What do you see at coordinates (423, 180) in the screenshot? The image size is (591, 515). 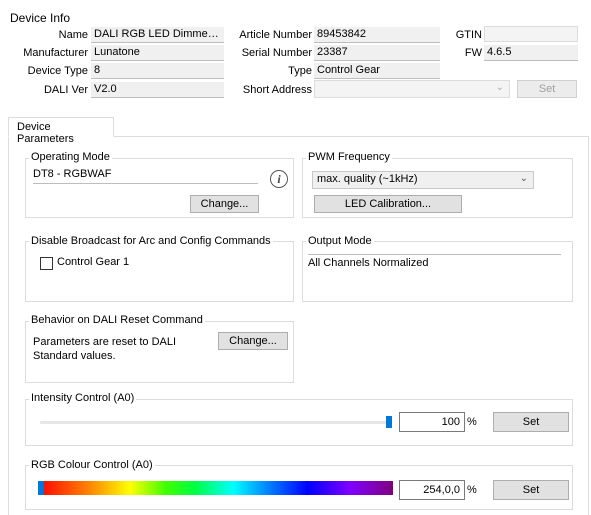 I see `pwm-select: max. quality (~1kHz) ⌄` at bounding box center [423, 180].